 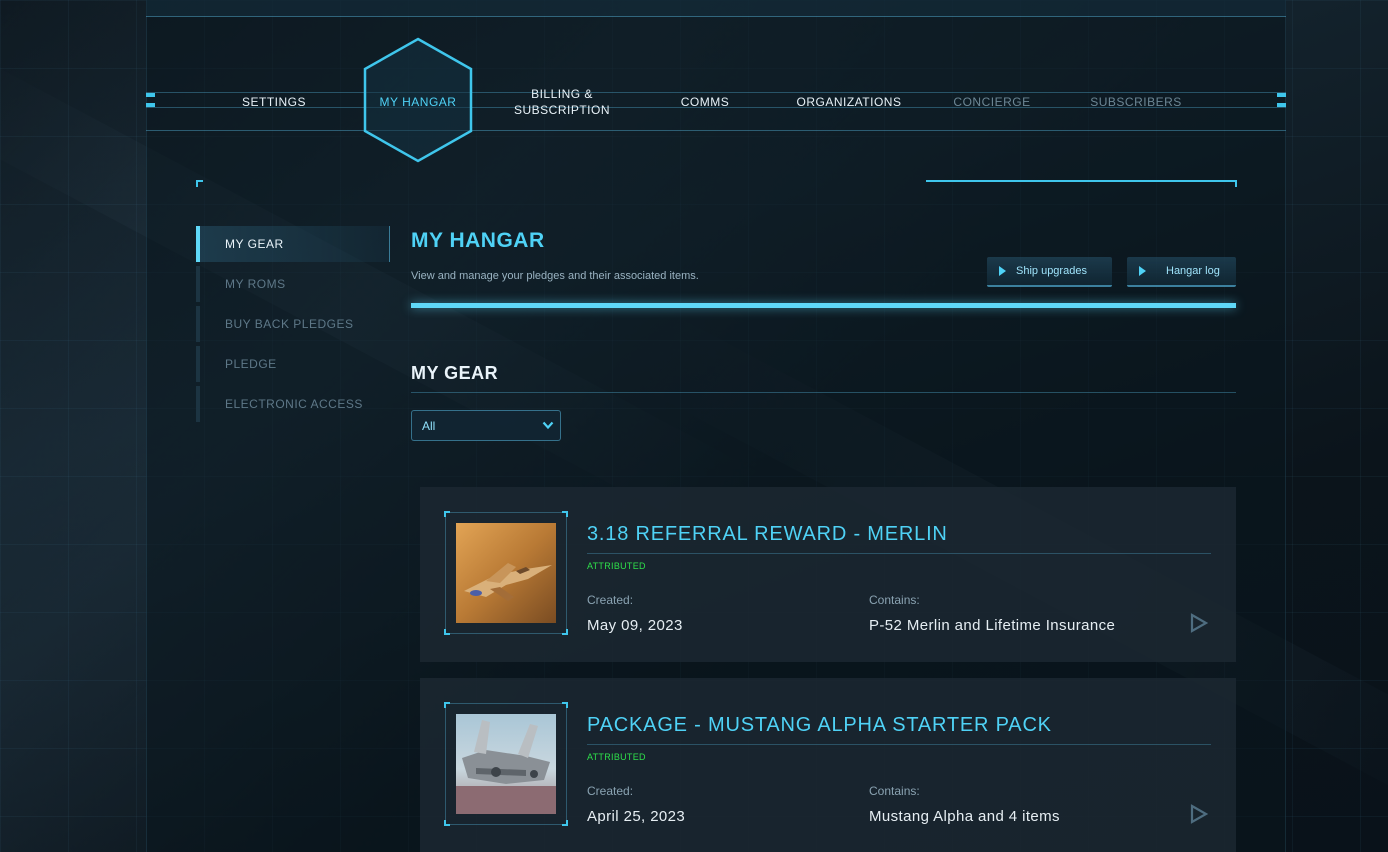 I want to click on sidebar-item-my-gear: MY GEAR, so click(x=293, y=244).